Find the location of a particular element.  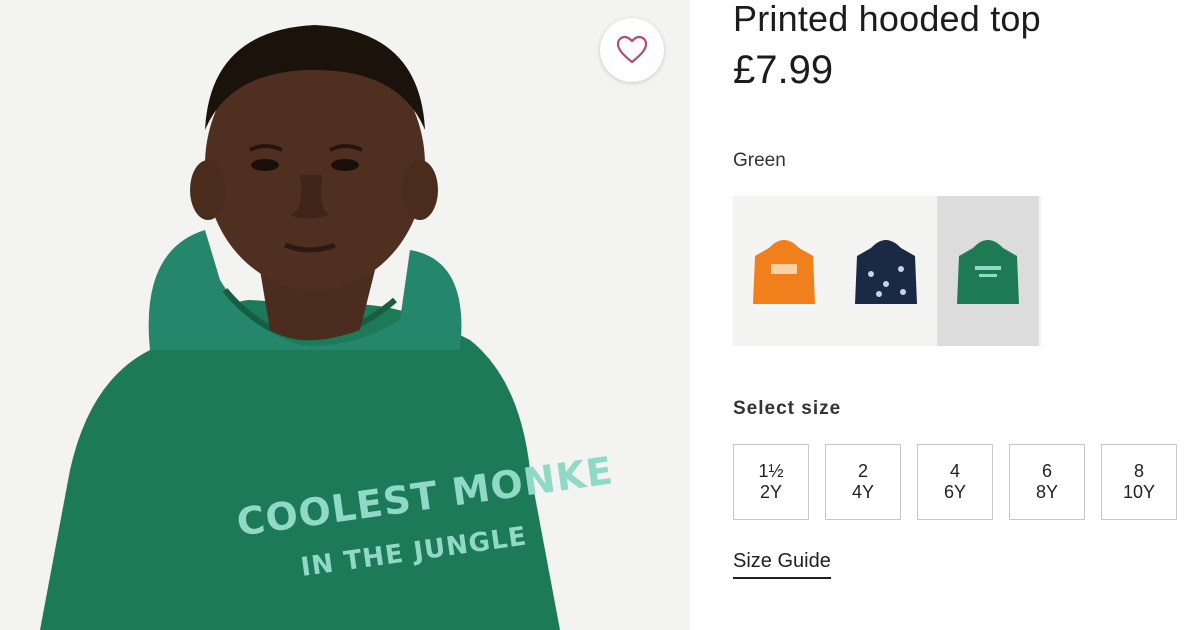

colour-swatches is located at coordinates (887, 271).